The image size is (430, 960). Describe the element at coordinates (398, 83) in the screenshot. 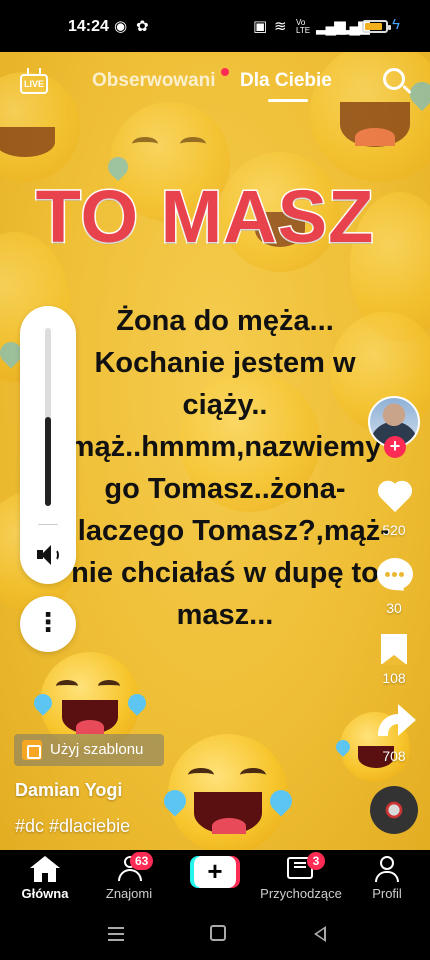

I see `search-icon` at that location.